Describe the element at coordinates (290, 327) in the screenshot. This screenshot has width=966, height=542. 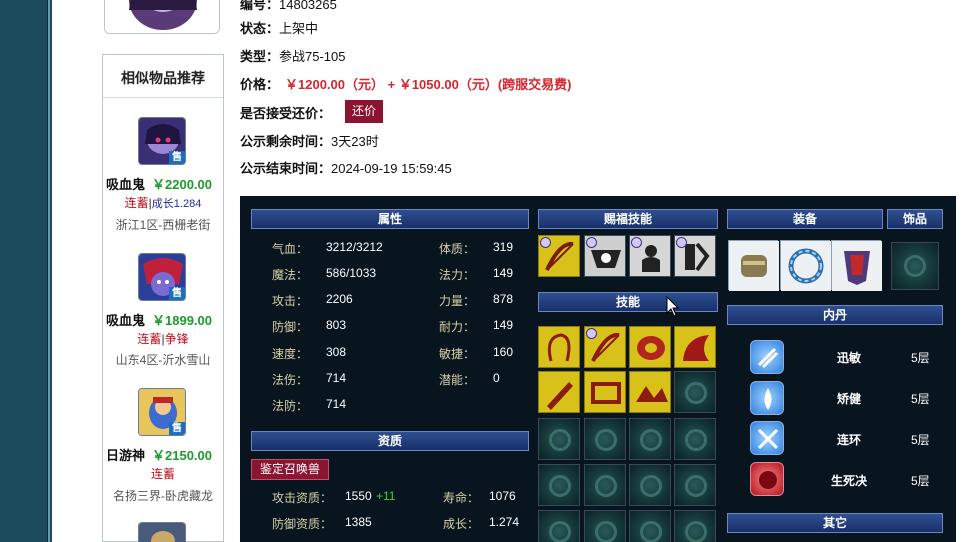
I see `def-label: 防御：` at that location.